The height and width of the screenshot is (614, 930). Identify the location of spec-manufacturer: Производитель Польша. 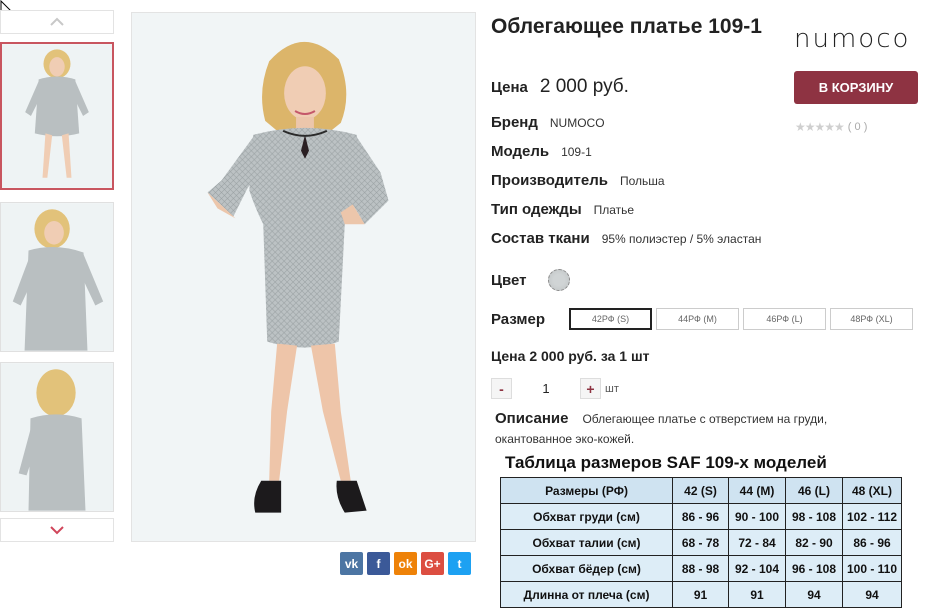
(578, 180).